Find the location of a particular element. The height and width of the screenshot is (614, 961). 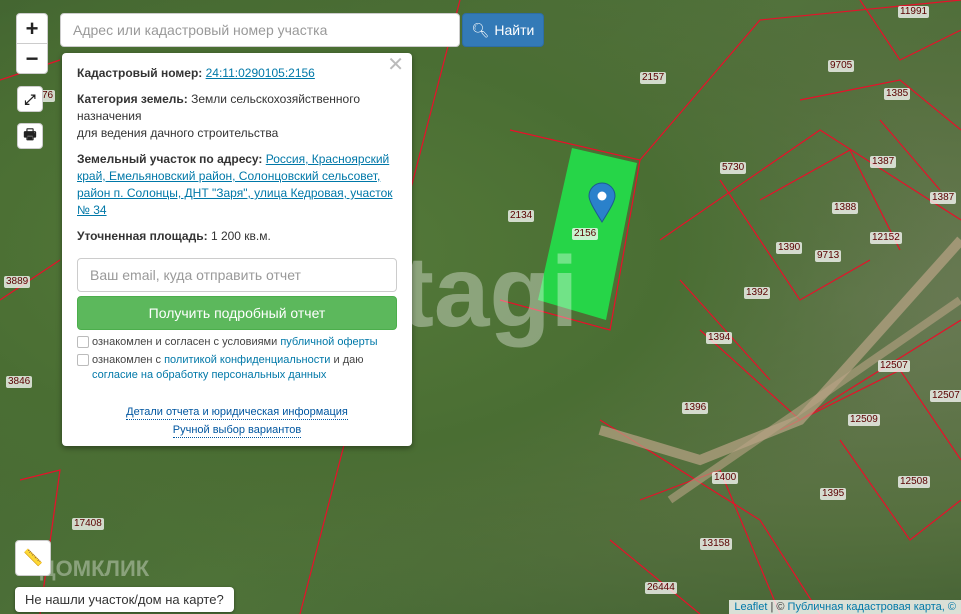

parcel-label: 13158 is located at coordinates (716, 544).